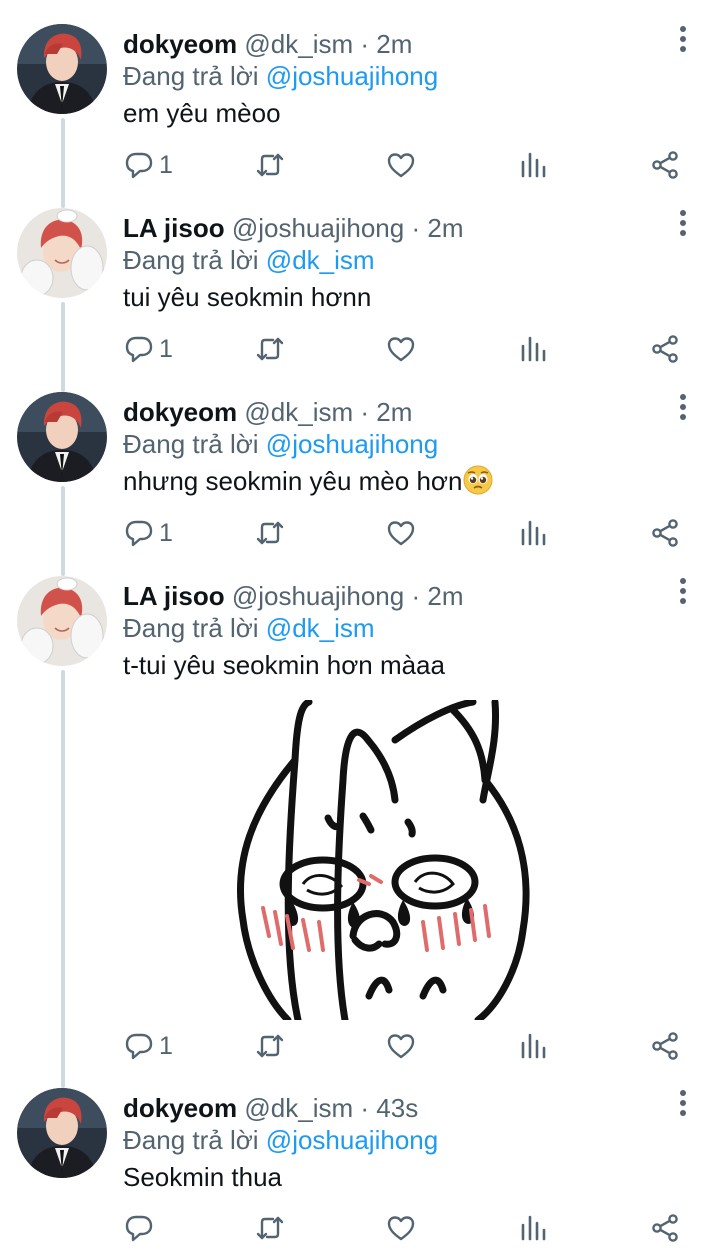  What do you see at coordinates (478, 484) in the screenshot?
I see `pleading-face-emoji` at bounding box center [478, 484].